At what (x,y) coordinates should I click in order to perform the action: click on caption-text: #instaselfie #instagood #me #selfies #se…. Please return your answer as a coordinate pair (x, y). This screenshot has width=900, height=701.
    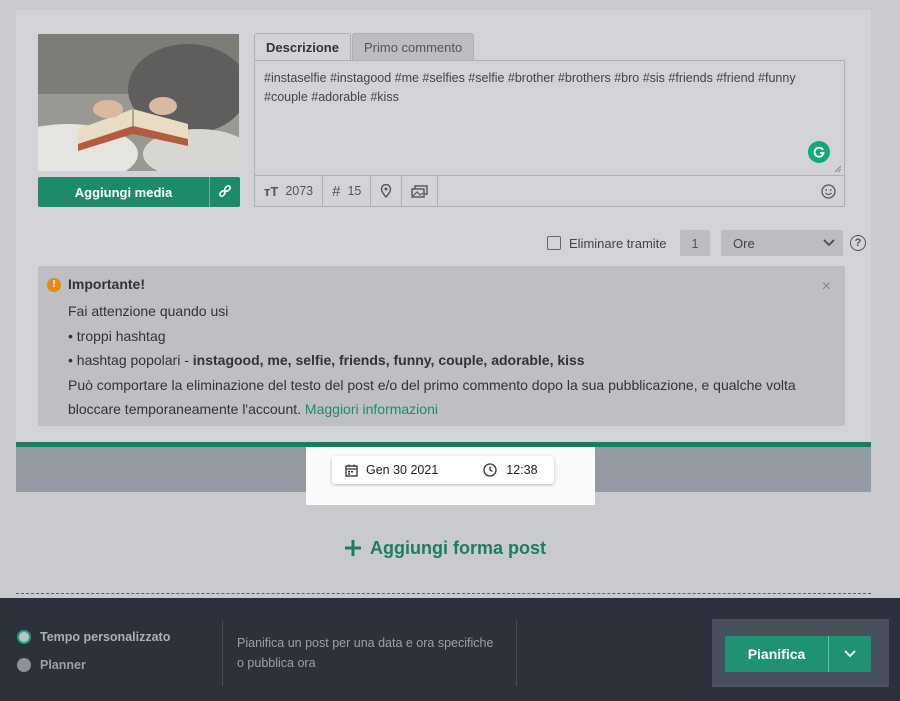
    Looking at the image, I should click on (530, 87).